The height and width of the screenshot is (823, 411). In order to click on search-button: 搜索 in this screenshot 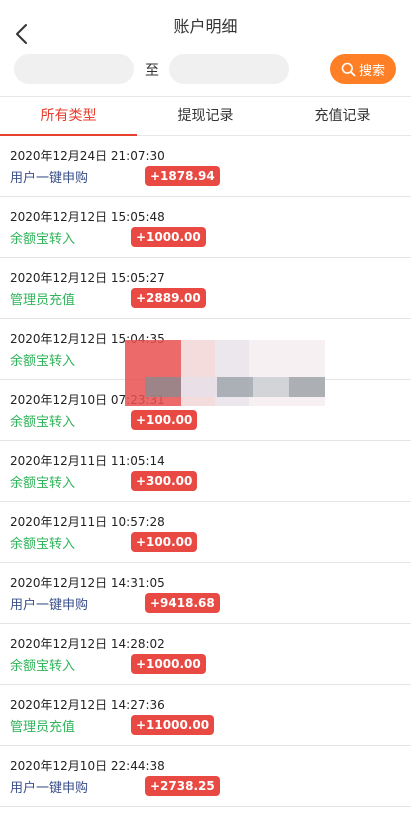, I will do `click(363, 69)`.